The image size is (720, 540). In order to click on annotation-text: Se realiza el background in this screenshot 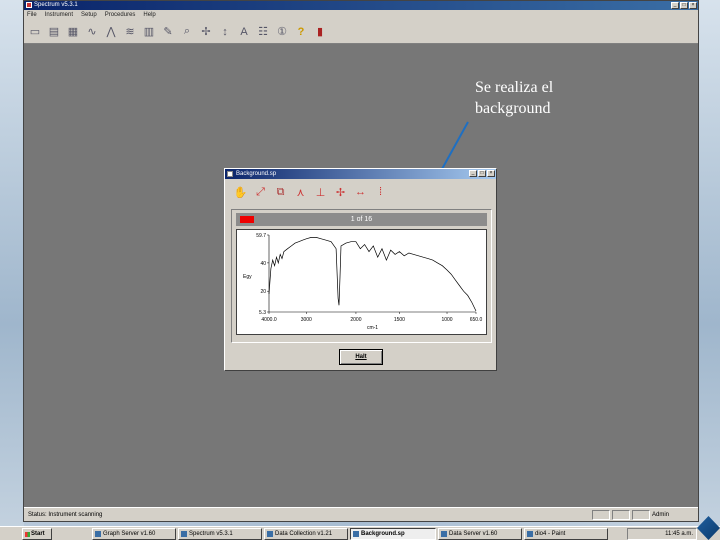, I will do `click(514, 98)`.